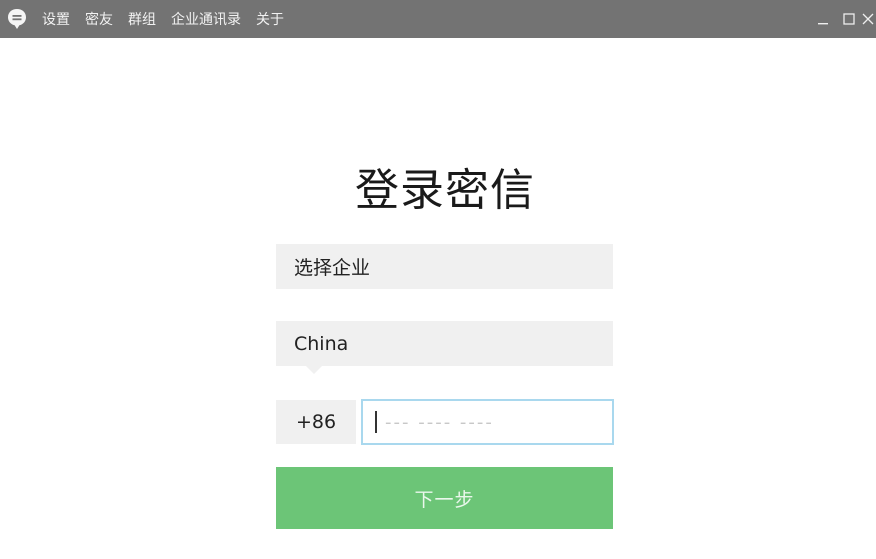  I want to click on dropdown-pointer-icon, so click(314, 370).